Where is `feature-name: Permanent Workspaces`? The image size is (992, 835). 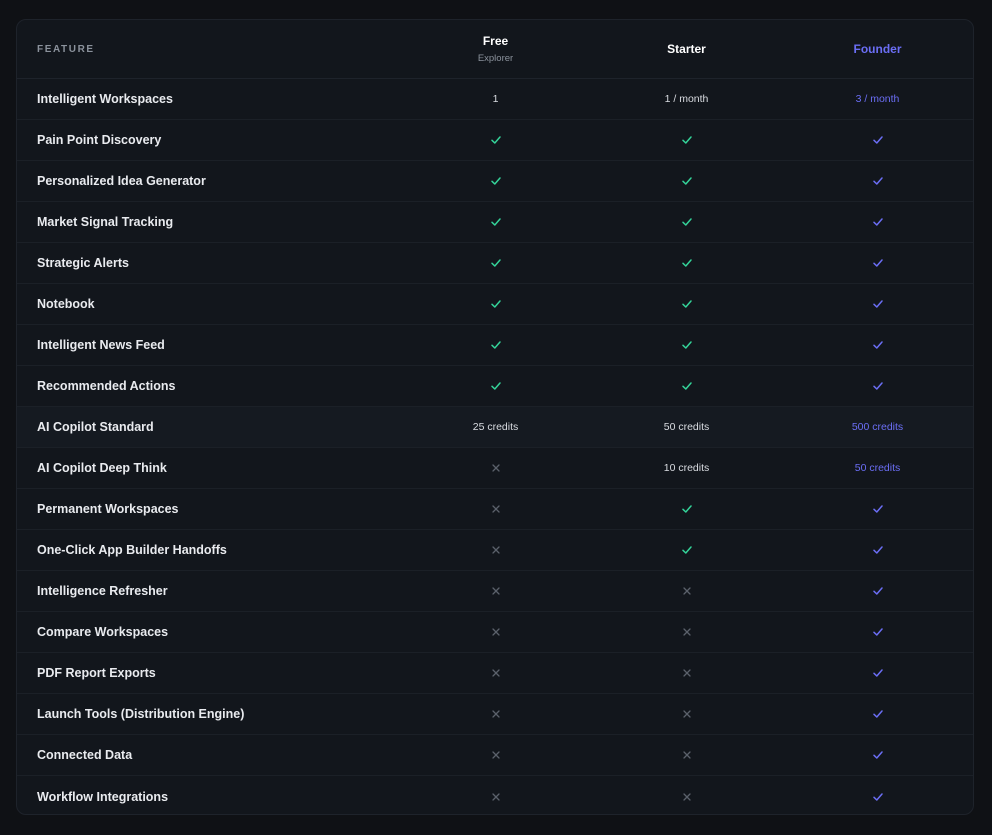
feature-name: Permanent Workspaces is located at coordinates (108, 509).